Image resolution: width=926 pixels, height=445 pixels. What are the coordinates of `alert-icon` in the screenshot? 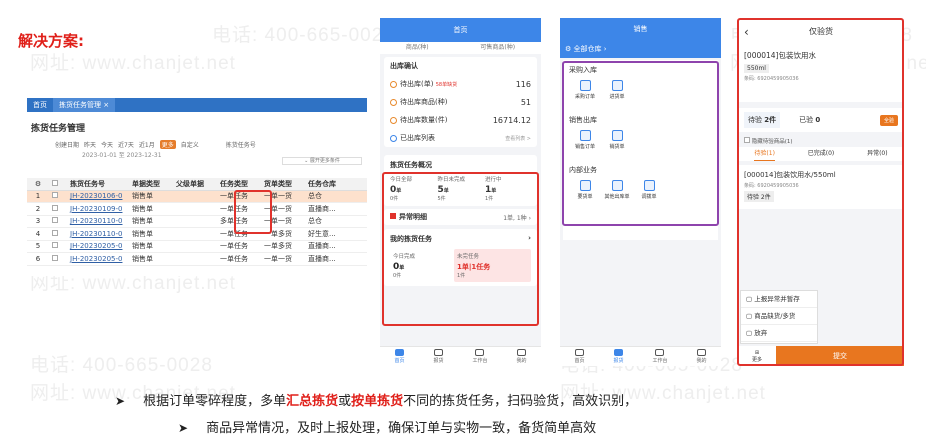 It's located at (393, 216).